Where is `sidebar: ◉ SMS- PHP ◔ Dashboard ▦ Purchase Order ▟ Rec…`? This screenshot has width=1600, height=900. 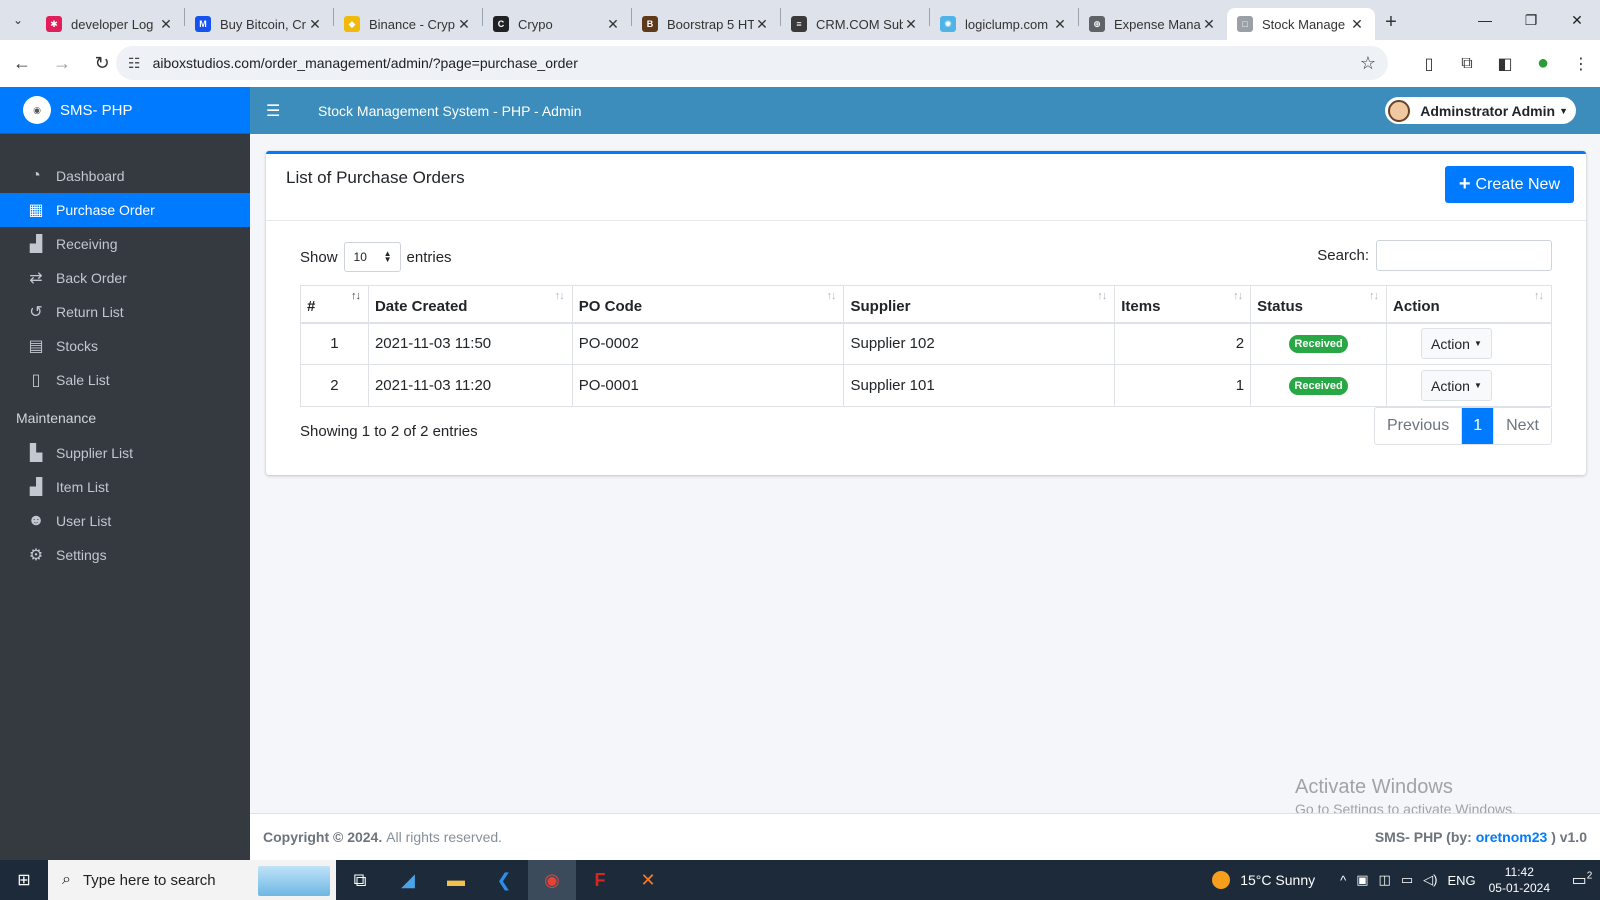 sidebar: ◉ SMS- PHP ◔ Dashboard ▦ Purchase Order ▟ Rec… is located at coordinates (125, 473).